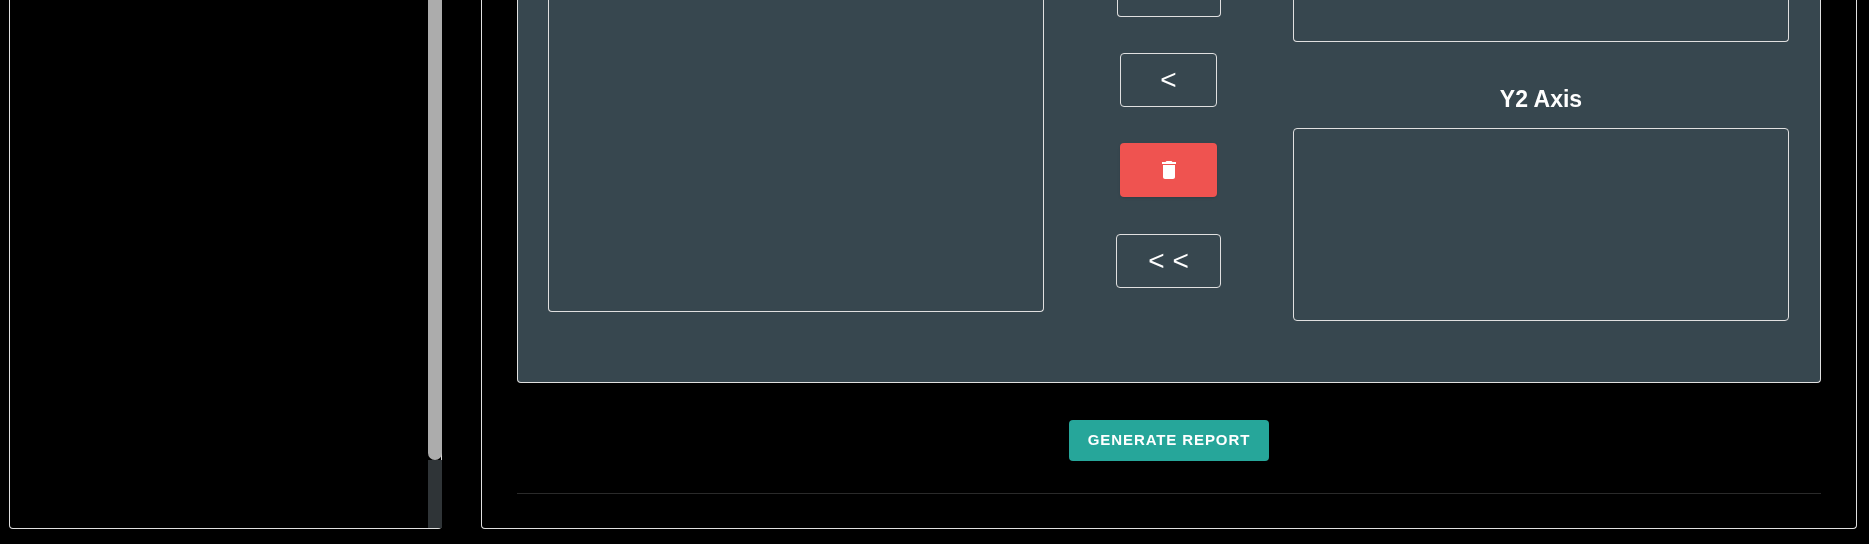 The height and width of the screenshot is (544, 1869). What do you see at coordinates (1168, 261) in the screenshot?
I see `move-button: < <` at bounding box center [1168, 261].